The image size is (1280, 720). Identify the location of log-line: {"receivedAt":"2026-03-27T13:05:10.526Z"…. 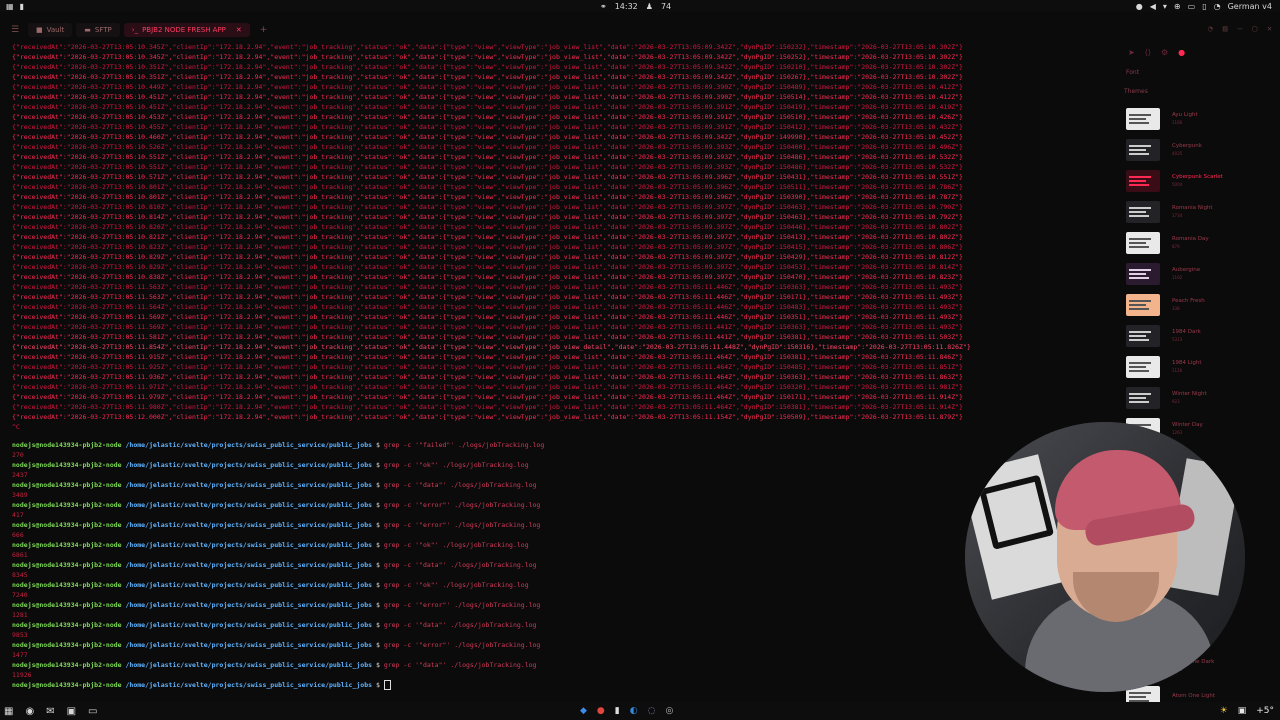
(487, 147).